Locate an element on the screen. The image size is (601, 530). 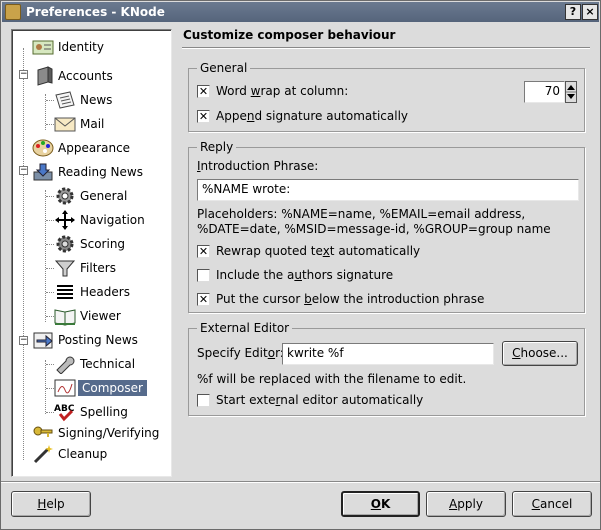
tree-item-label: Mail is located at coordinates (92, 124).